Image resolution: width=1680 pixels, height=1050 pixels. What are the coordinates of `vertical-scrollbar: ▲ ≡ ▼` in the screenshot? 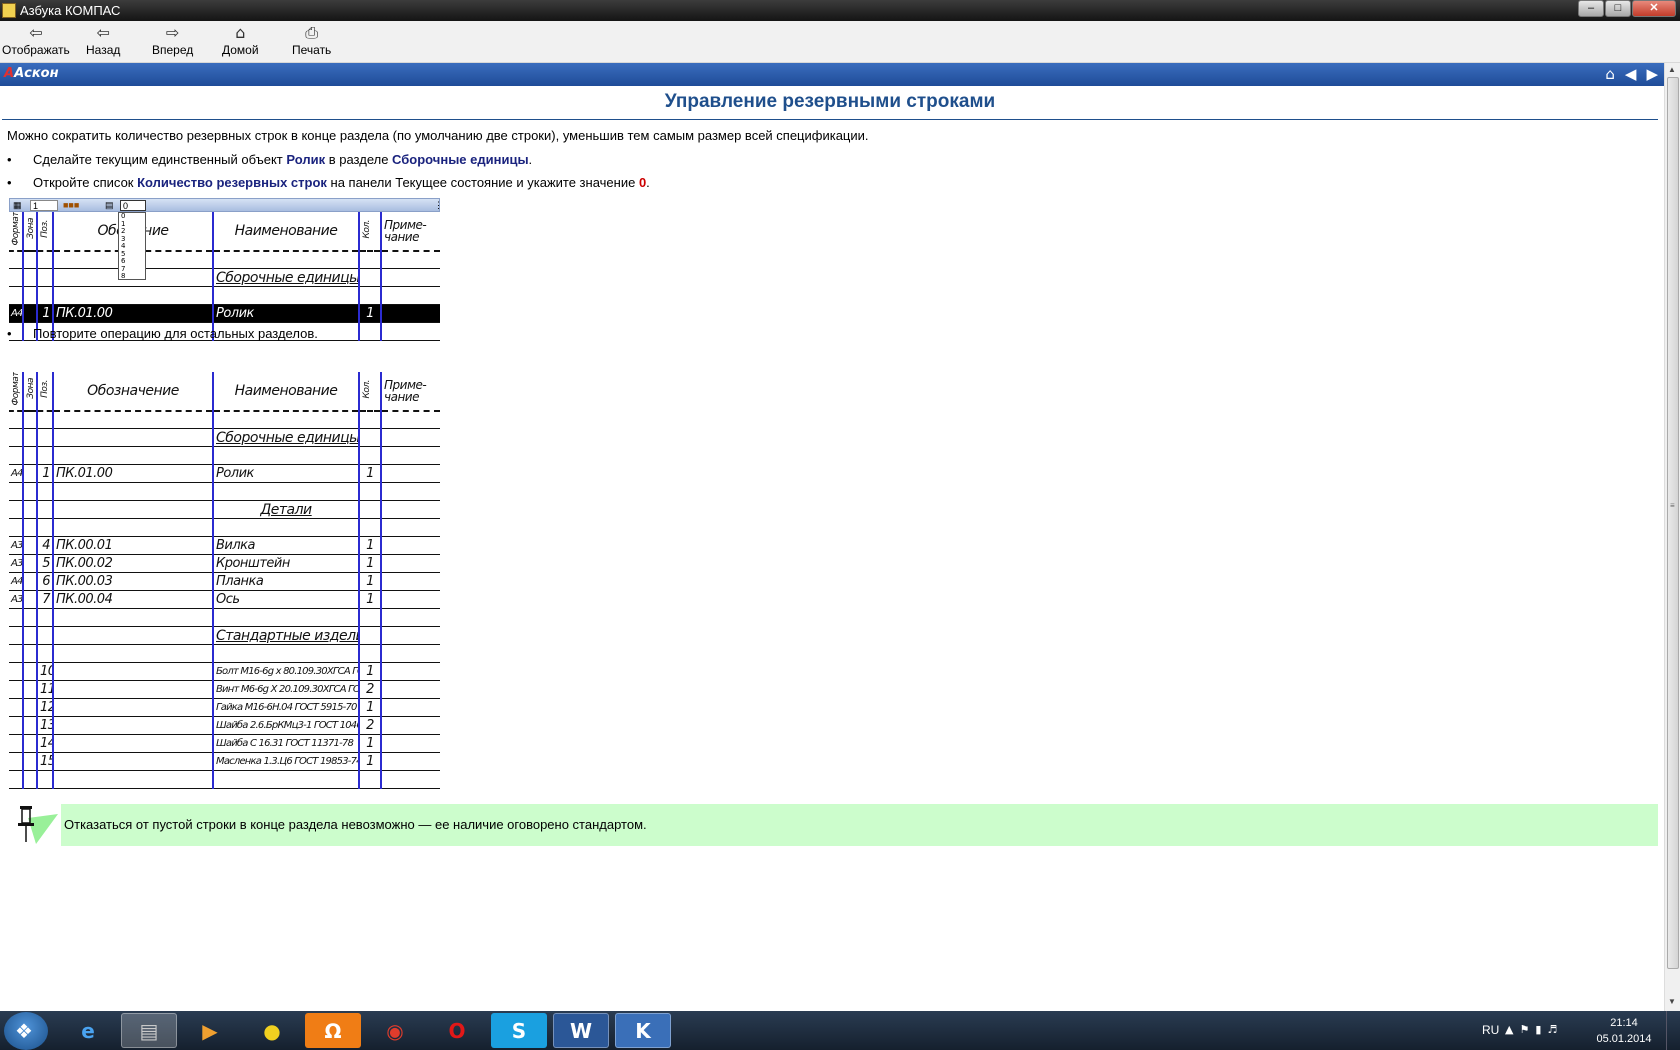 It's located at (1672, 537).